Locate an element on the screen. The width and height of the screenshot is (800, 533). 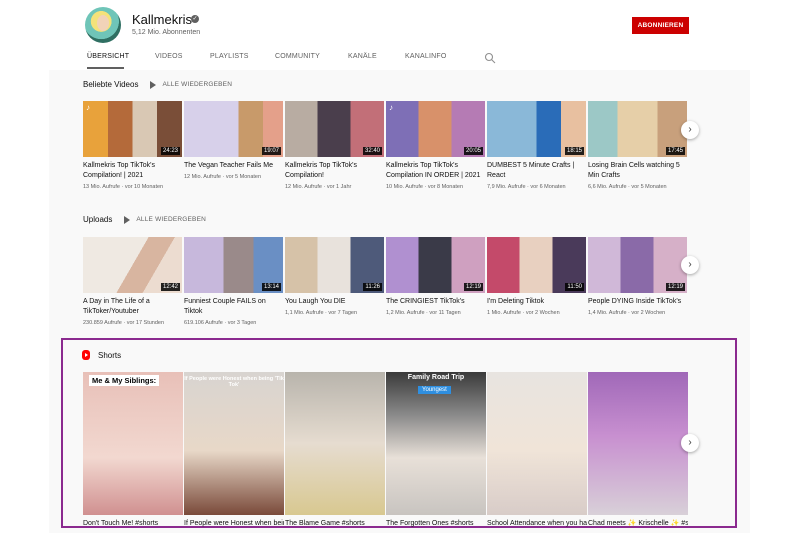
short-thumbnail: Me & My Siblings: is located at coordinates (133, 443).